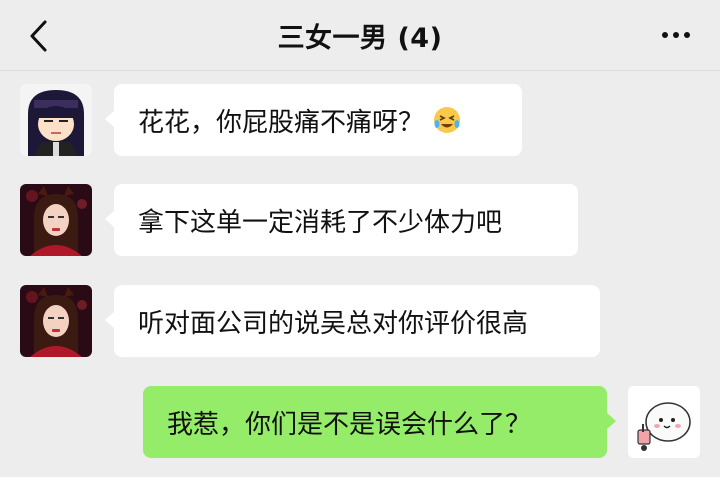 Image resolution: width=720 pixels, height=477 pixels. I want to click on message-bubble: 花花，你屁股痛不痛呀？, so click(313, 120).